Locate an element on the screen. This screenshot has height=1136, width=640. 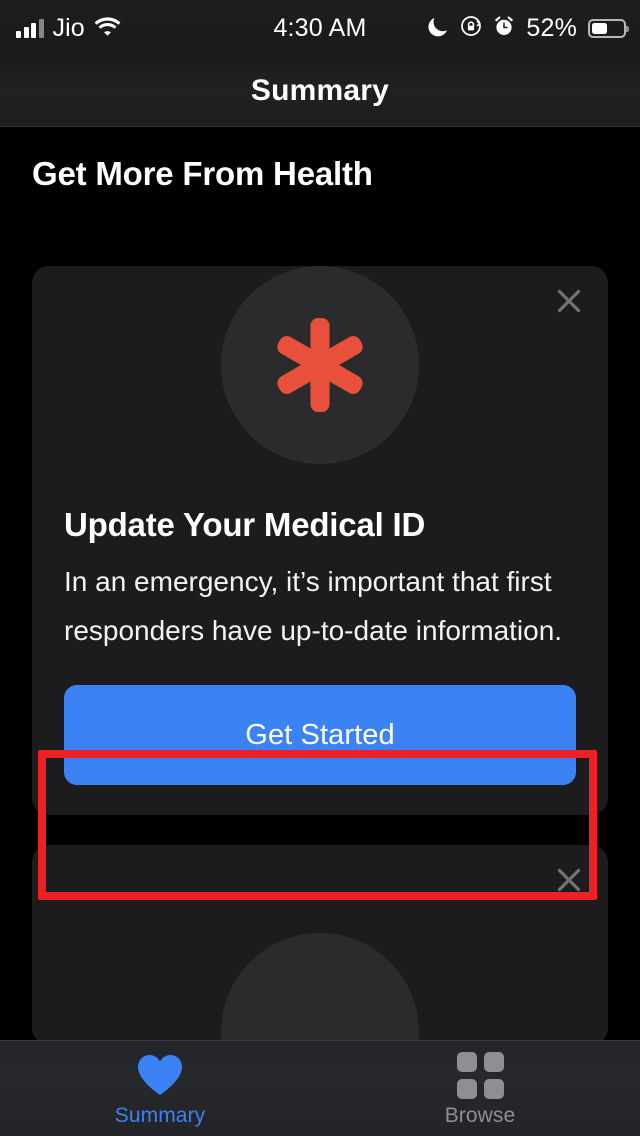
page-title: Summary is located at coordinates (320, 90).